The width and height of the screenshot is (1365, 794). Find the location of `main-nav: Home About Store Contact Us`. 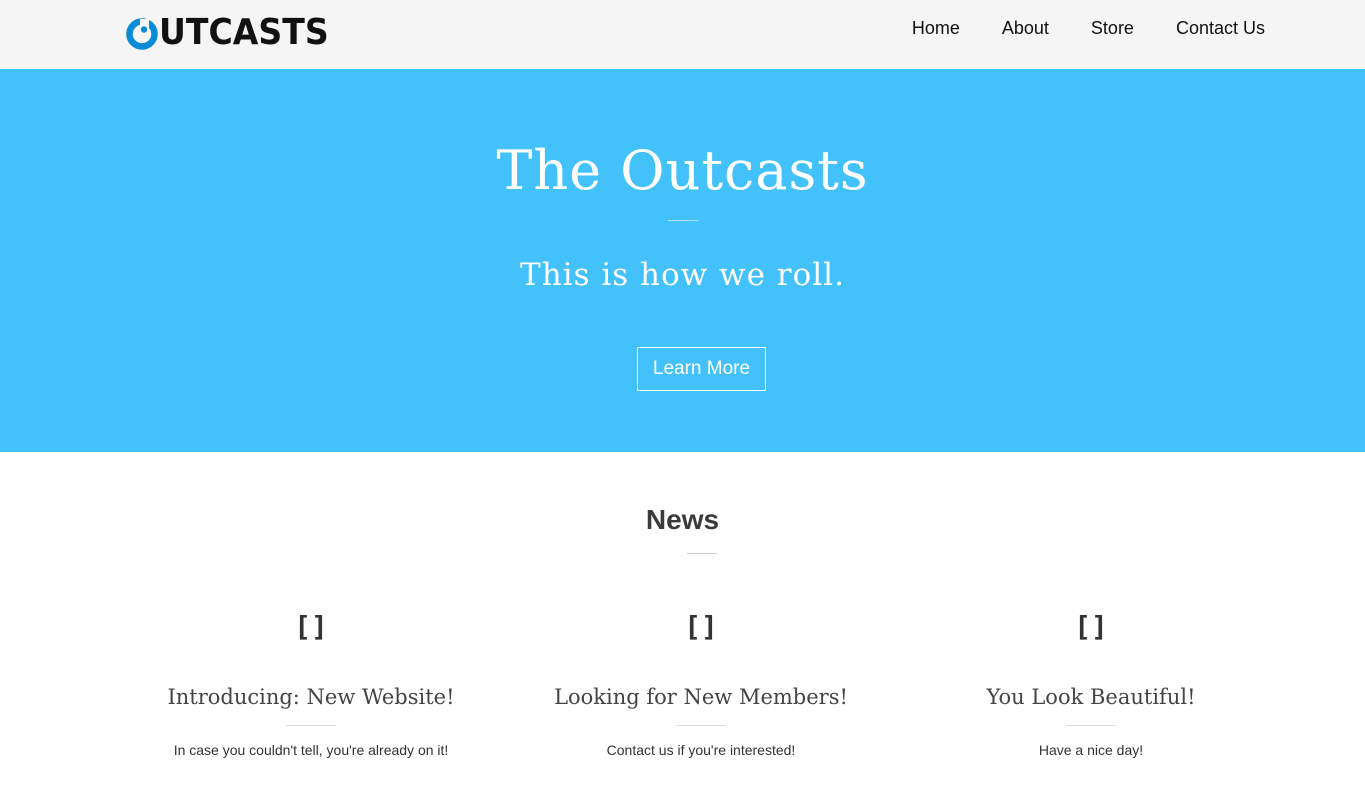

main-nav: Home About Store Contact Us is located at coordinates (1088, 28).